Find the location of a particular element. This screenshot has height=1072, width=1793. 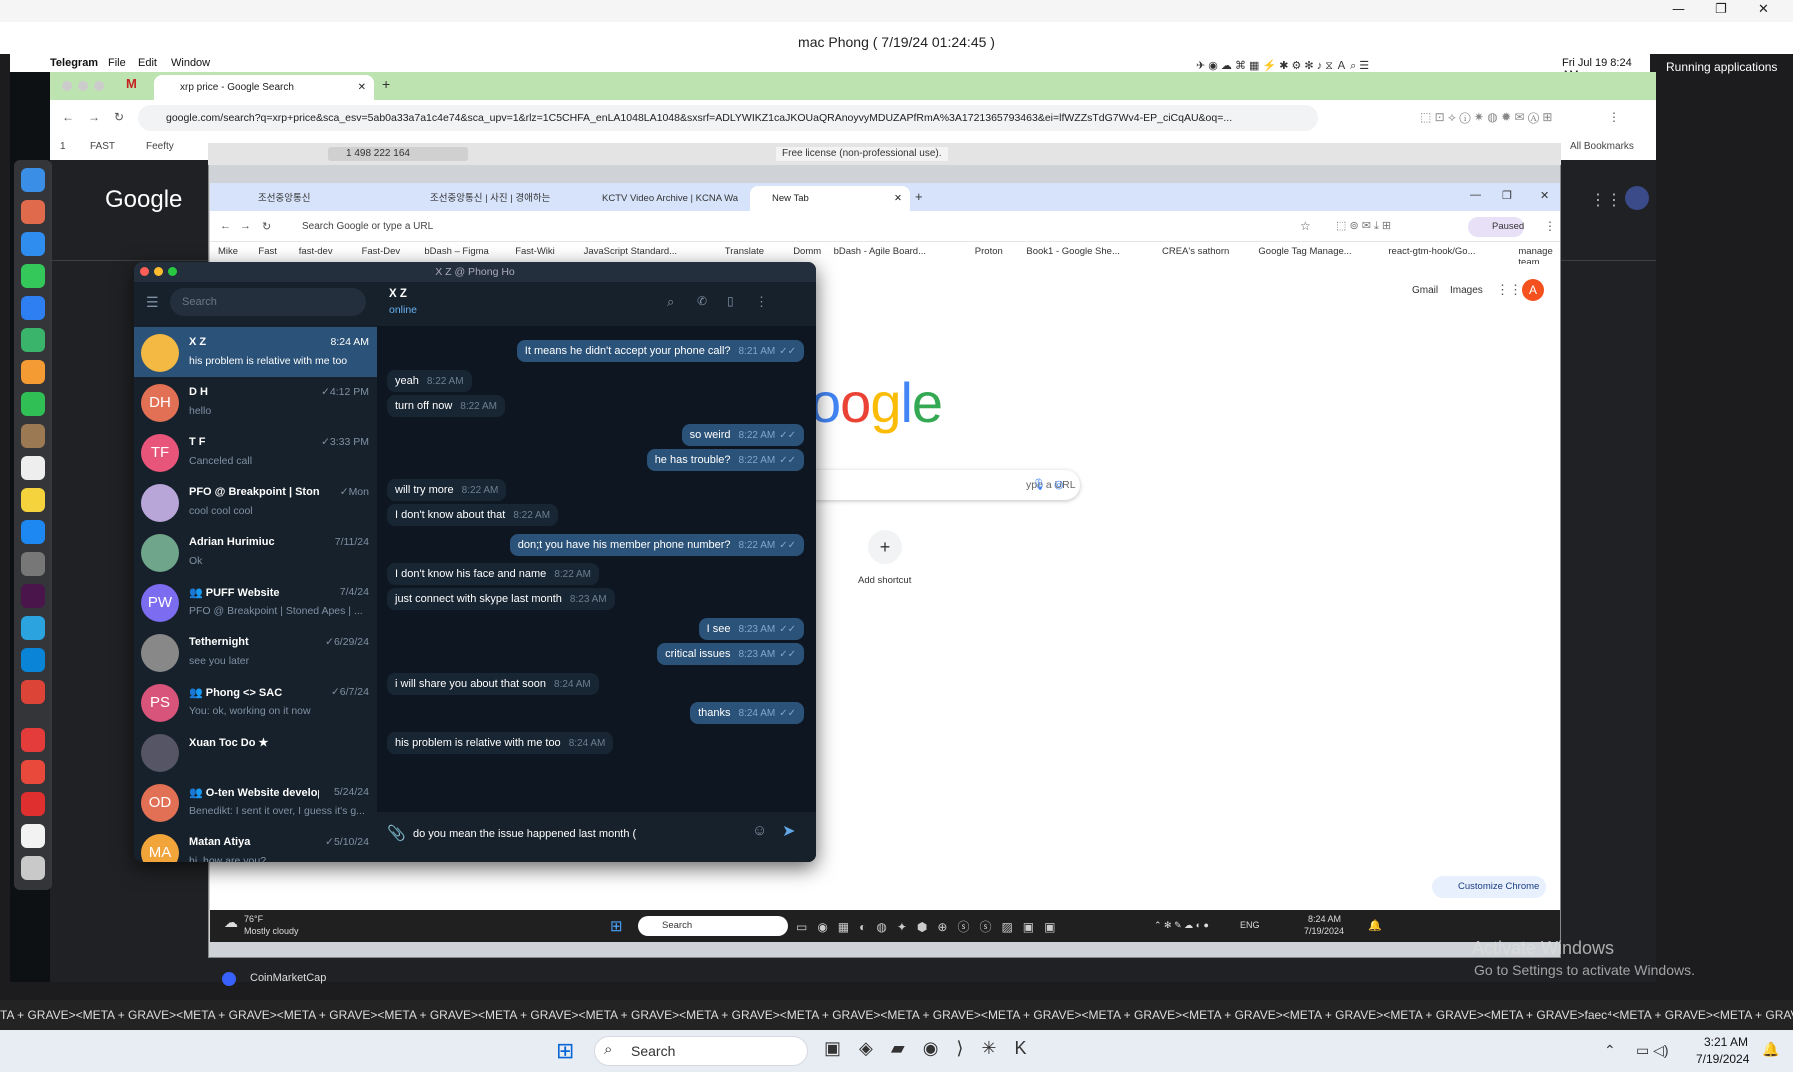

add-shortcut-button: + is located at coordinates (885, 547).